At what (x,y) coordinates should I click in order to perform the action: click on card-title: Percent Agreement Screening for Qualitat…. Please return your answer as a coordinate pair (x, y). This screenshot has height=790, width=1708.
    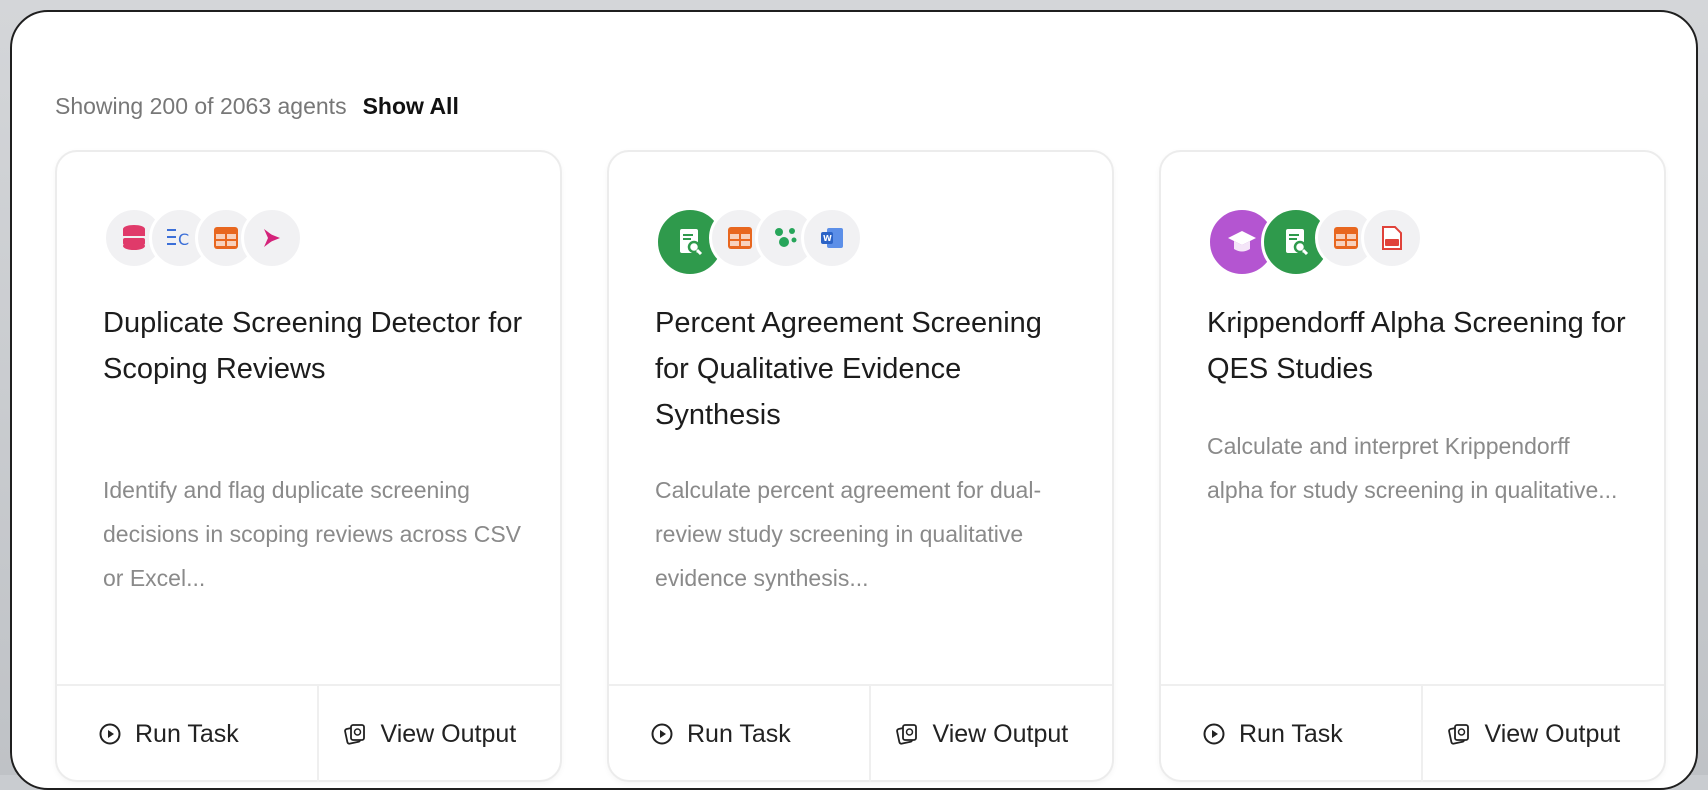
    Looking at the image, I should click on (848, 369).